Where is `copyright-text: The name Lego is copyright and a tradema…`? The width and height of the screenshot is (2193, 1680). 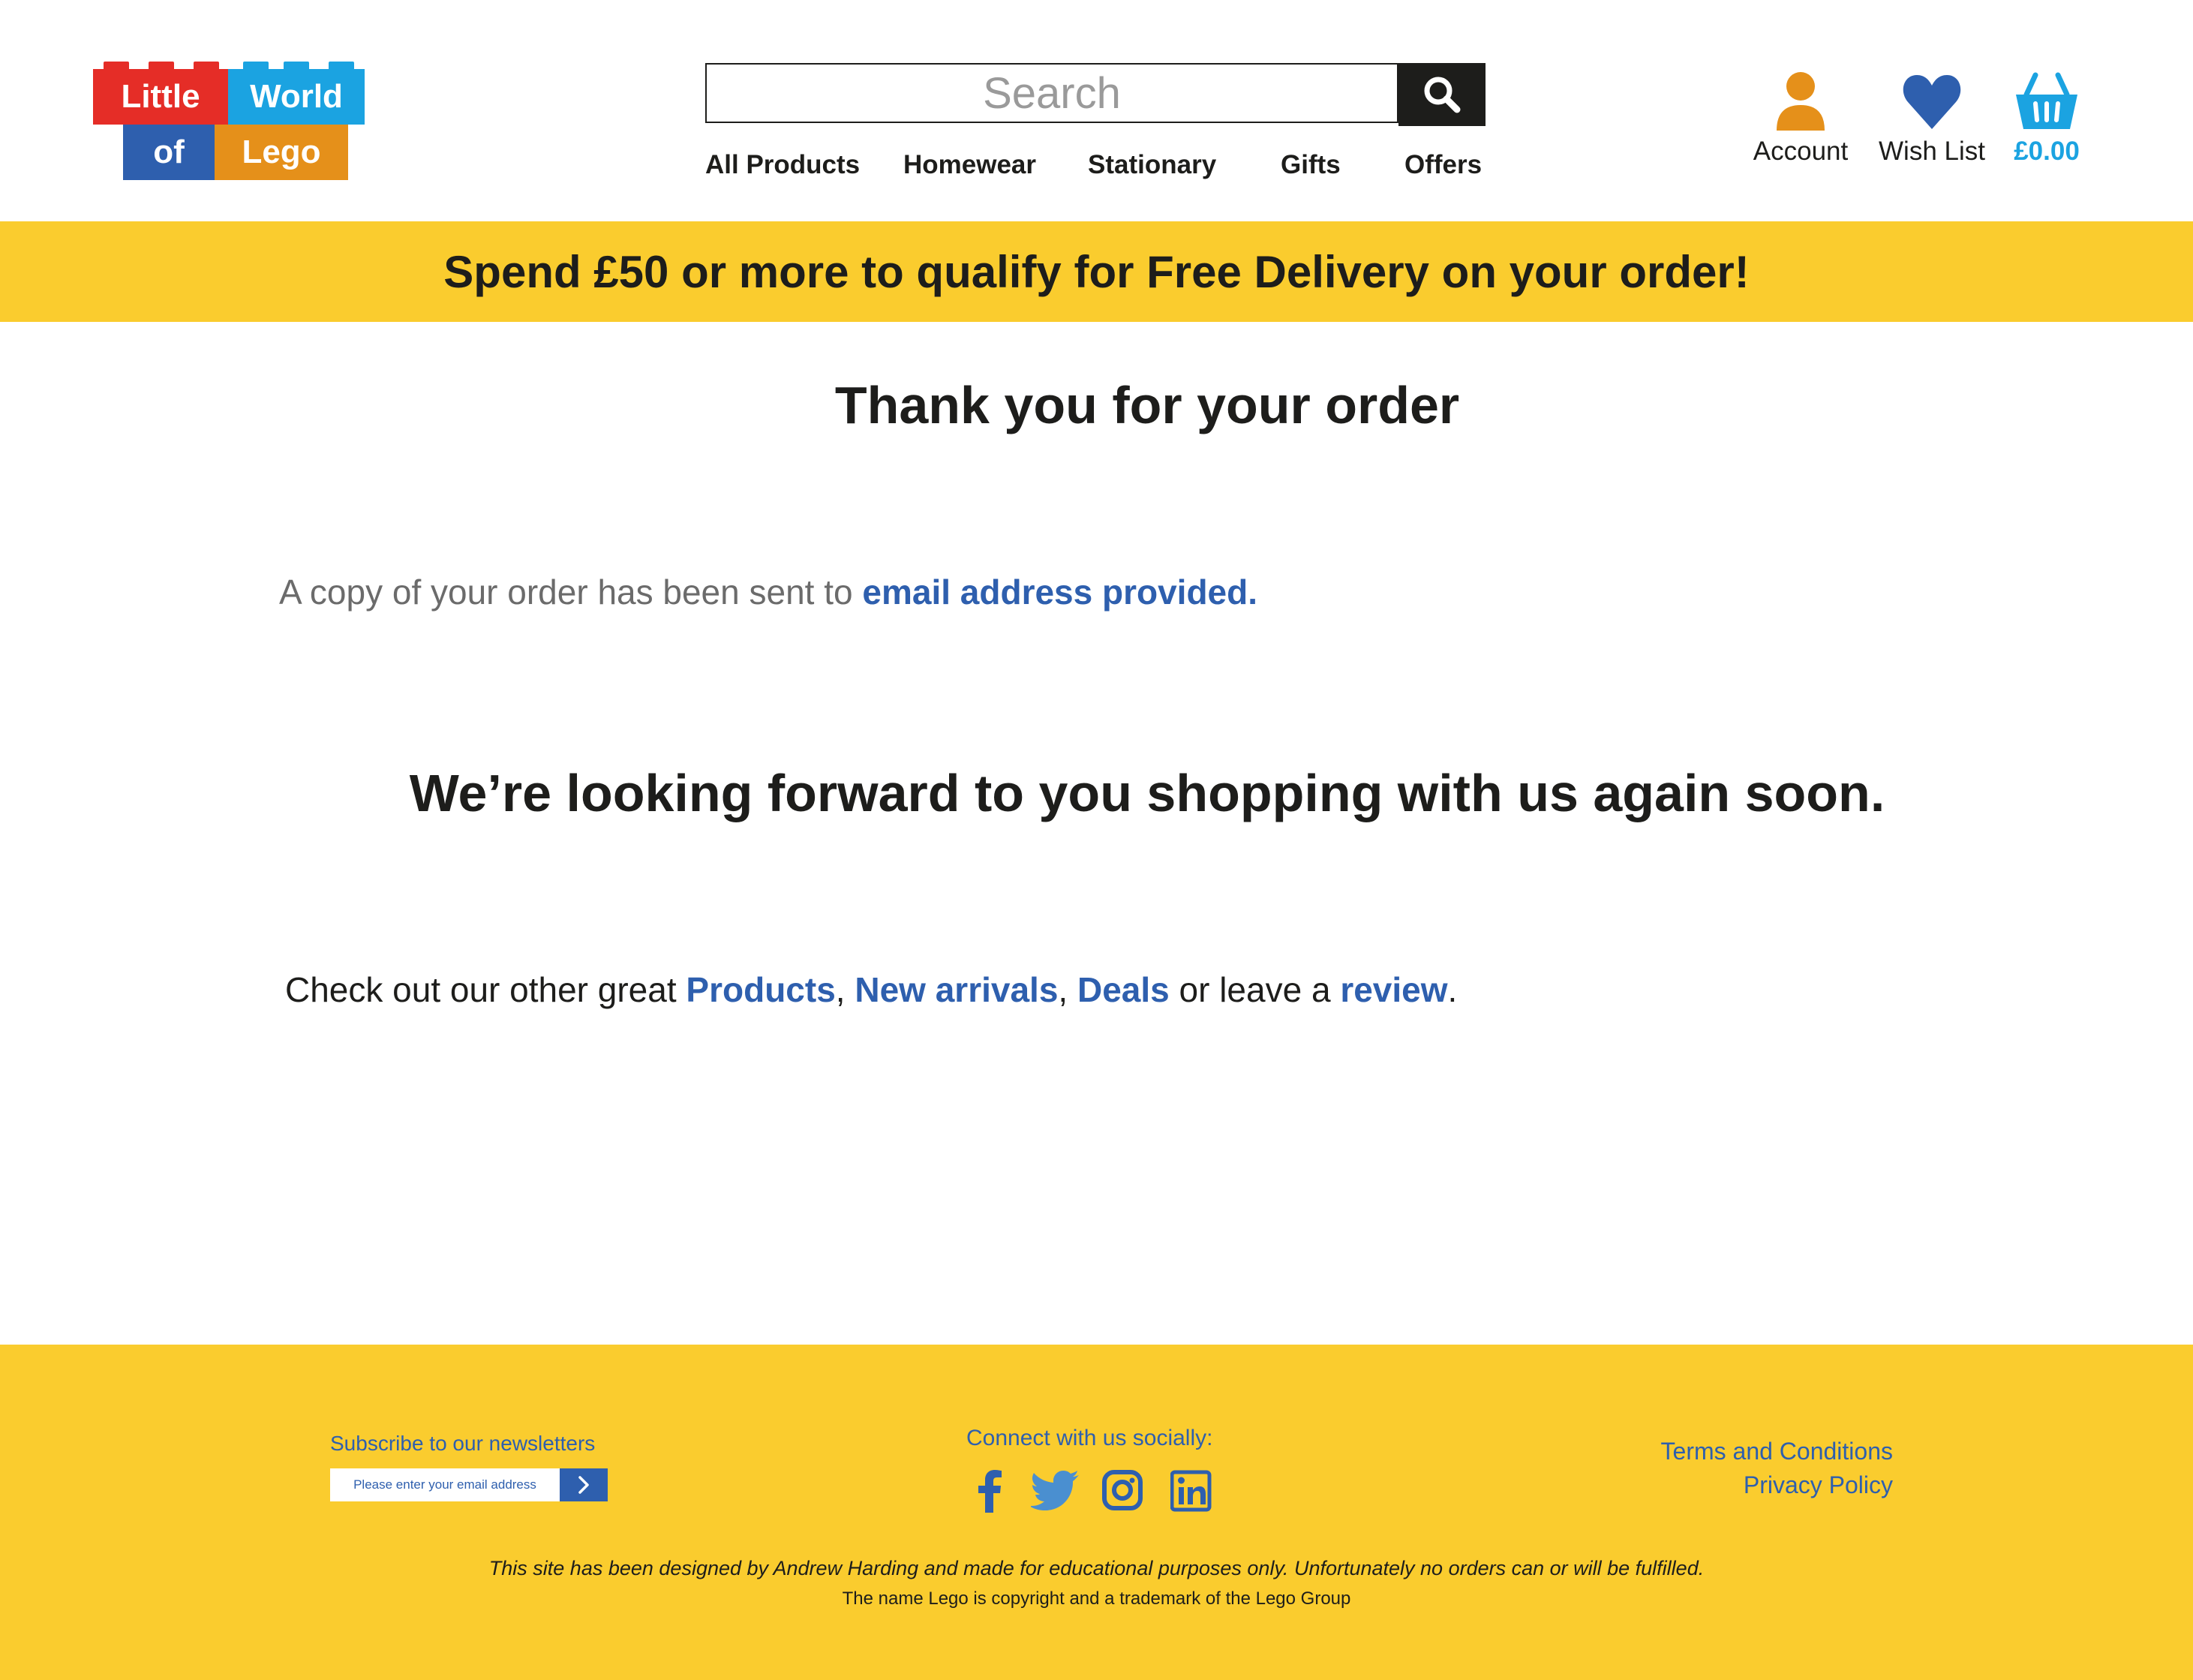 copyright-text: The name Lego is copyright and a tradema… is located at coordinates (1096, 1598).